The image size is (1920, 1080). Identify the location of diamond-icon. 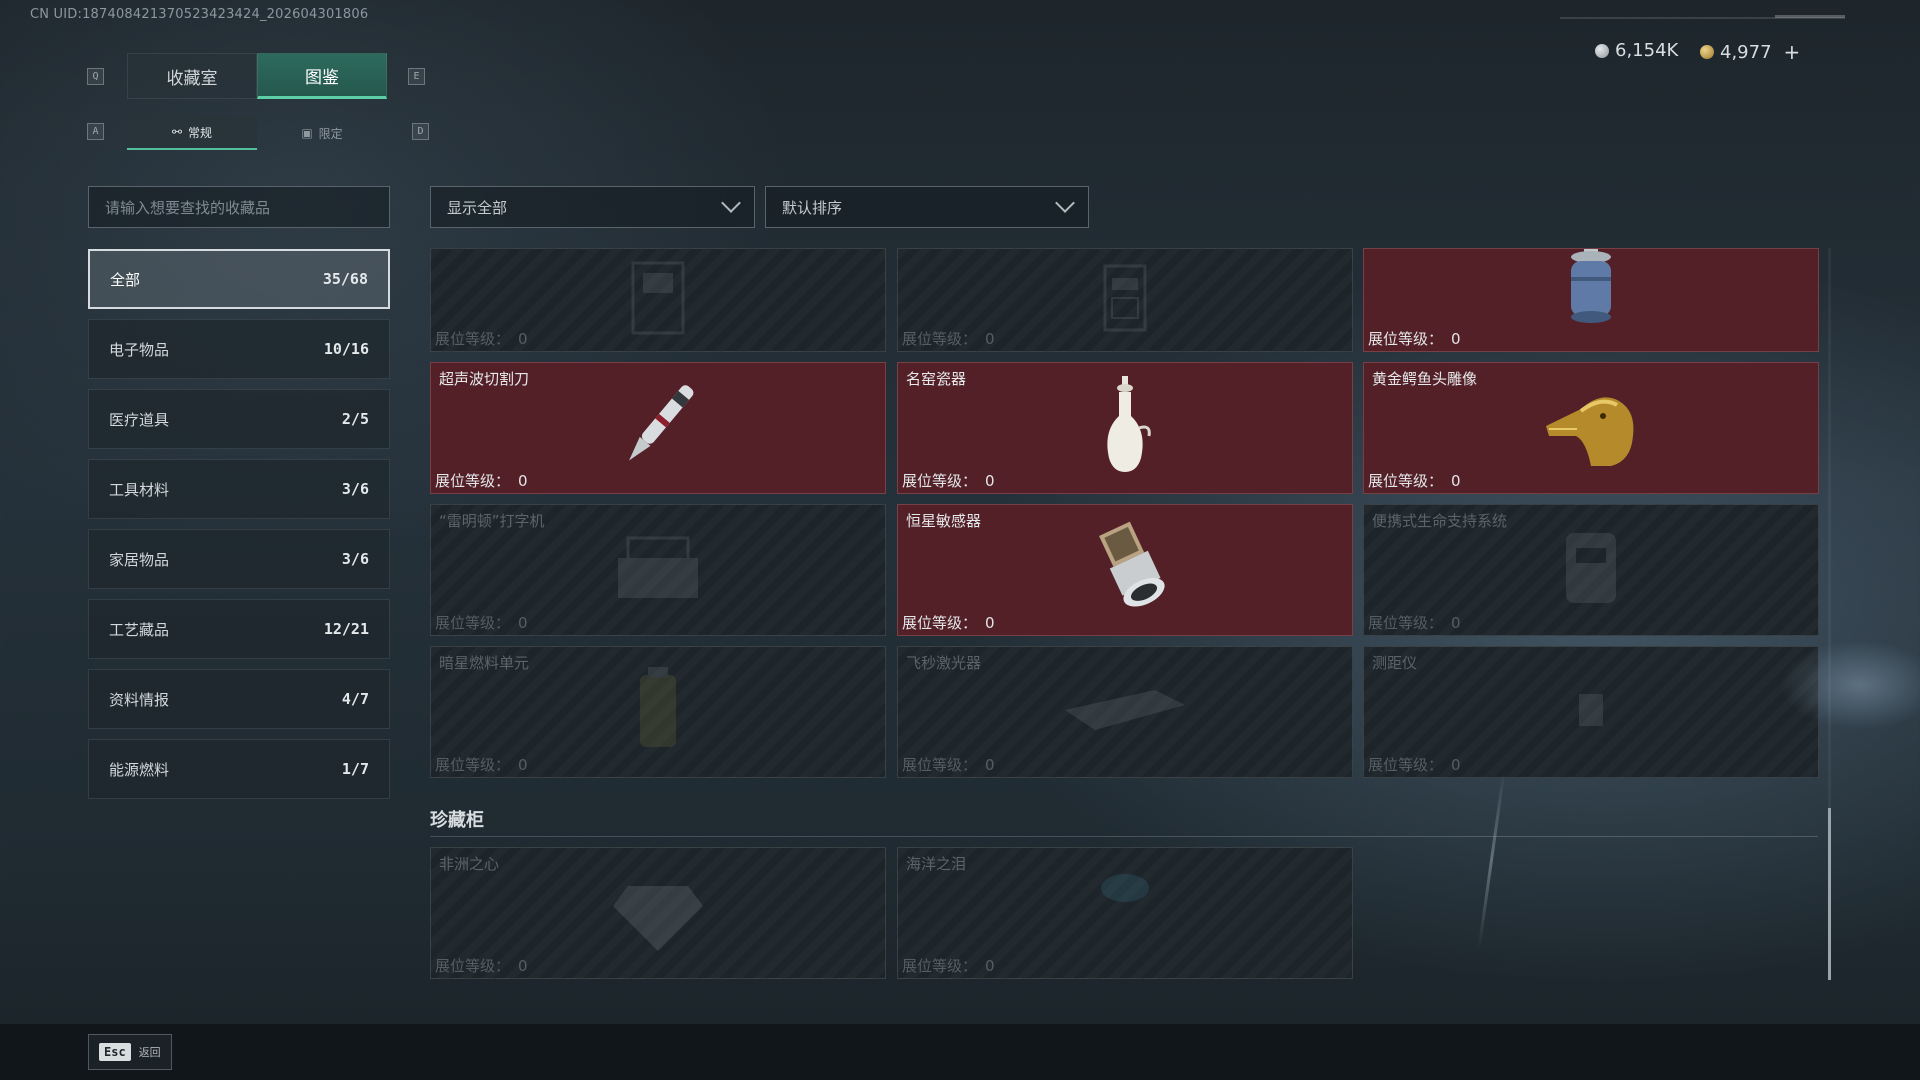
(658, 913).